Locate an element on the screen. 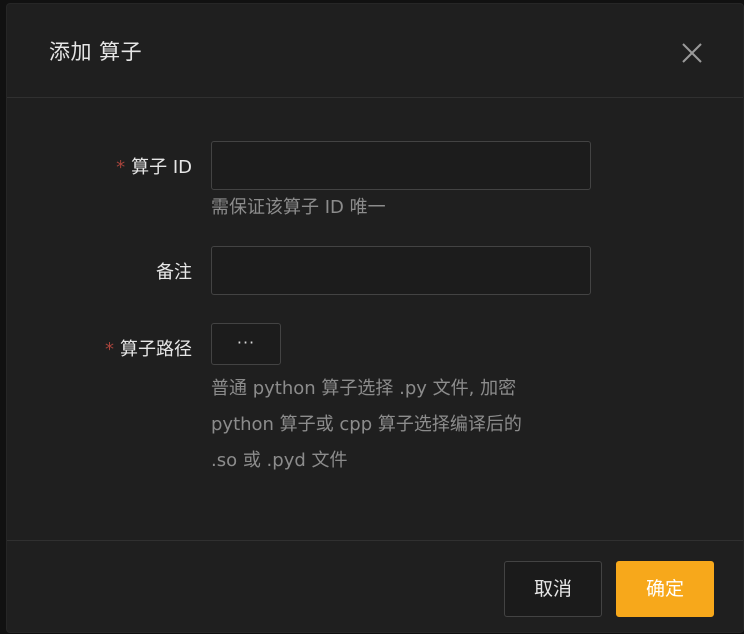 This screenshot has height=634, width=744. remark-label: 备注 is located at coordinates (174, 272).